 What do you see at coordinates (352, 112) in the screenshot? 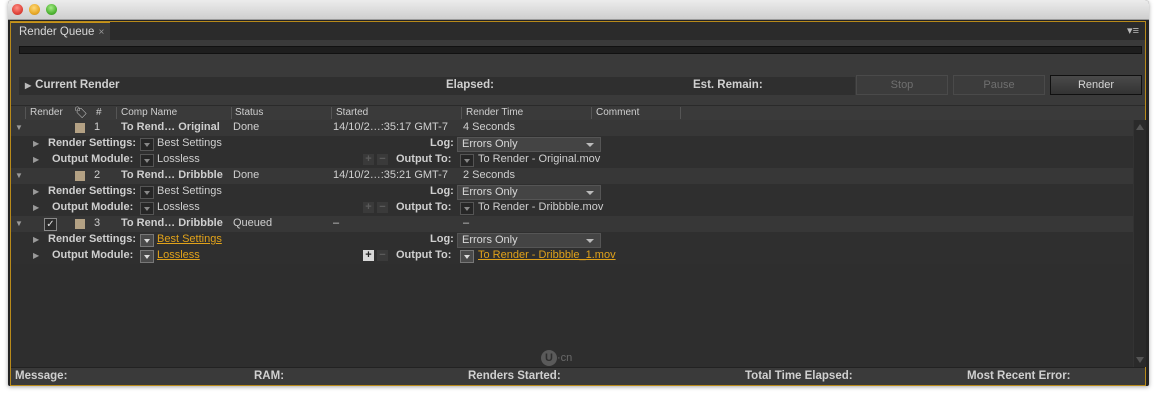
I see `column-header-started: Started` at bounding box center [352, 112].